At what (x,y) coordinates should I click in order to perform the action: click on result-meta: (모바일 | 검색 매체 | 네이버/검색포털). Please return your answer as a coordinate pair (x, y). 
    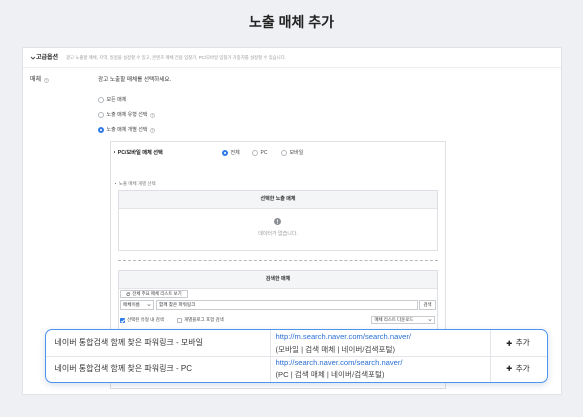
    Looking at the image, I should click on (335, 349).